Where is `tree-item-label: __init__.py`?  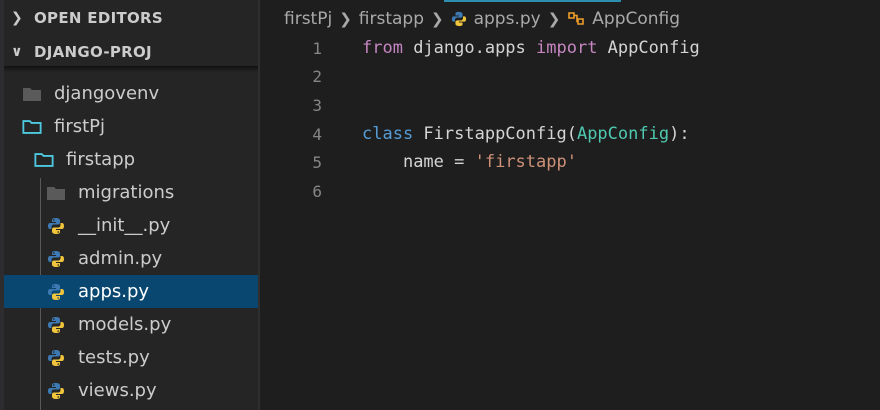 tree-item-label: __init__.py is located at coordinates (124, 225).